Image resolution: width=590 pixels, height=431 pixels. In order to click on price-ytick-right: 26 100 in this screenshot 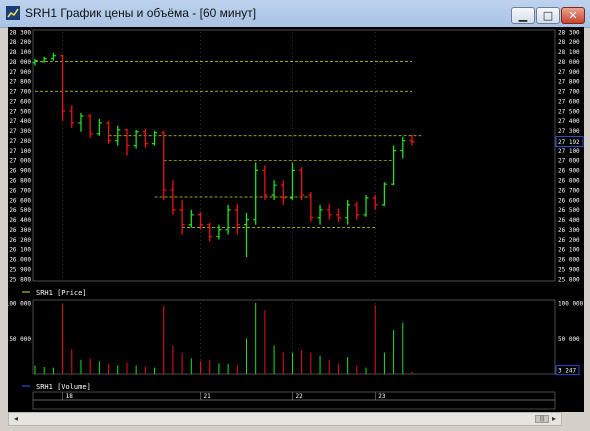, I will do `click(569, 250)`.